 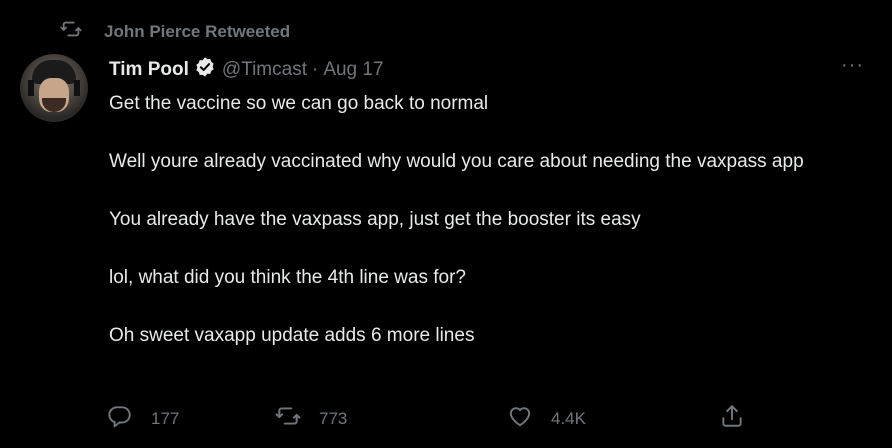 I want to click on reply-button: 177, so click(x=143, y=418).